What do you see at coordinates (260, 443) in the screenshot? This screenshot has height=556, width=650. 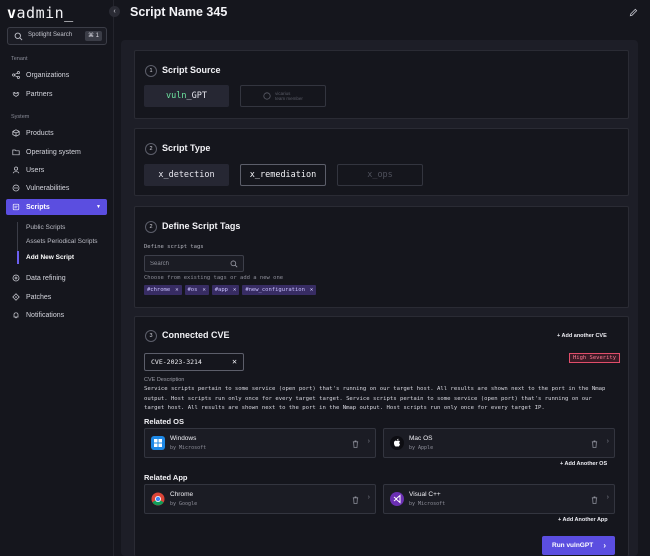 I see `related-os-card-windows: Windows by Microsoft ›` at bounding box center [260, 443].